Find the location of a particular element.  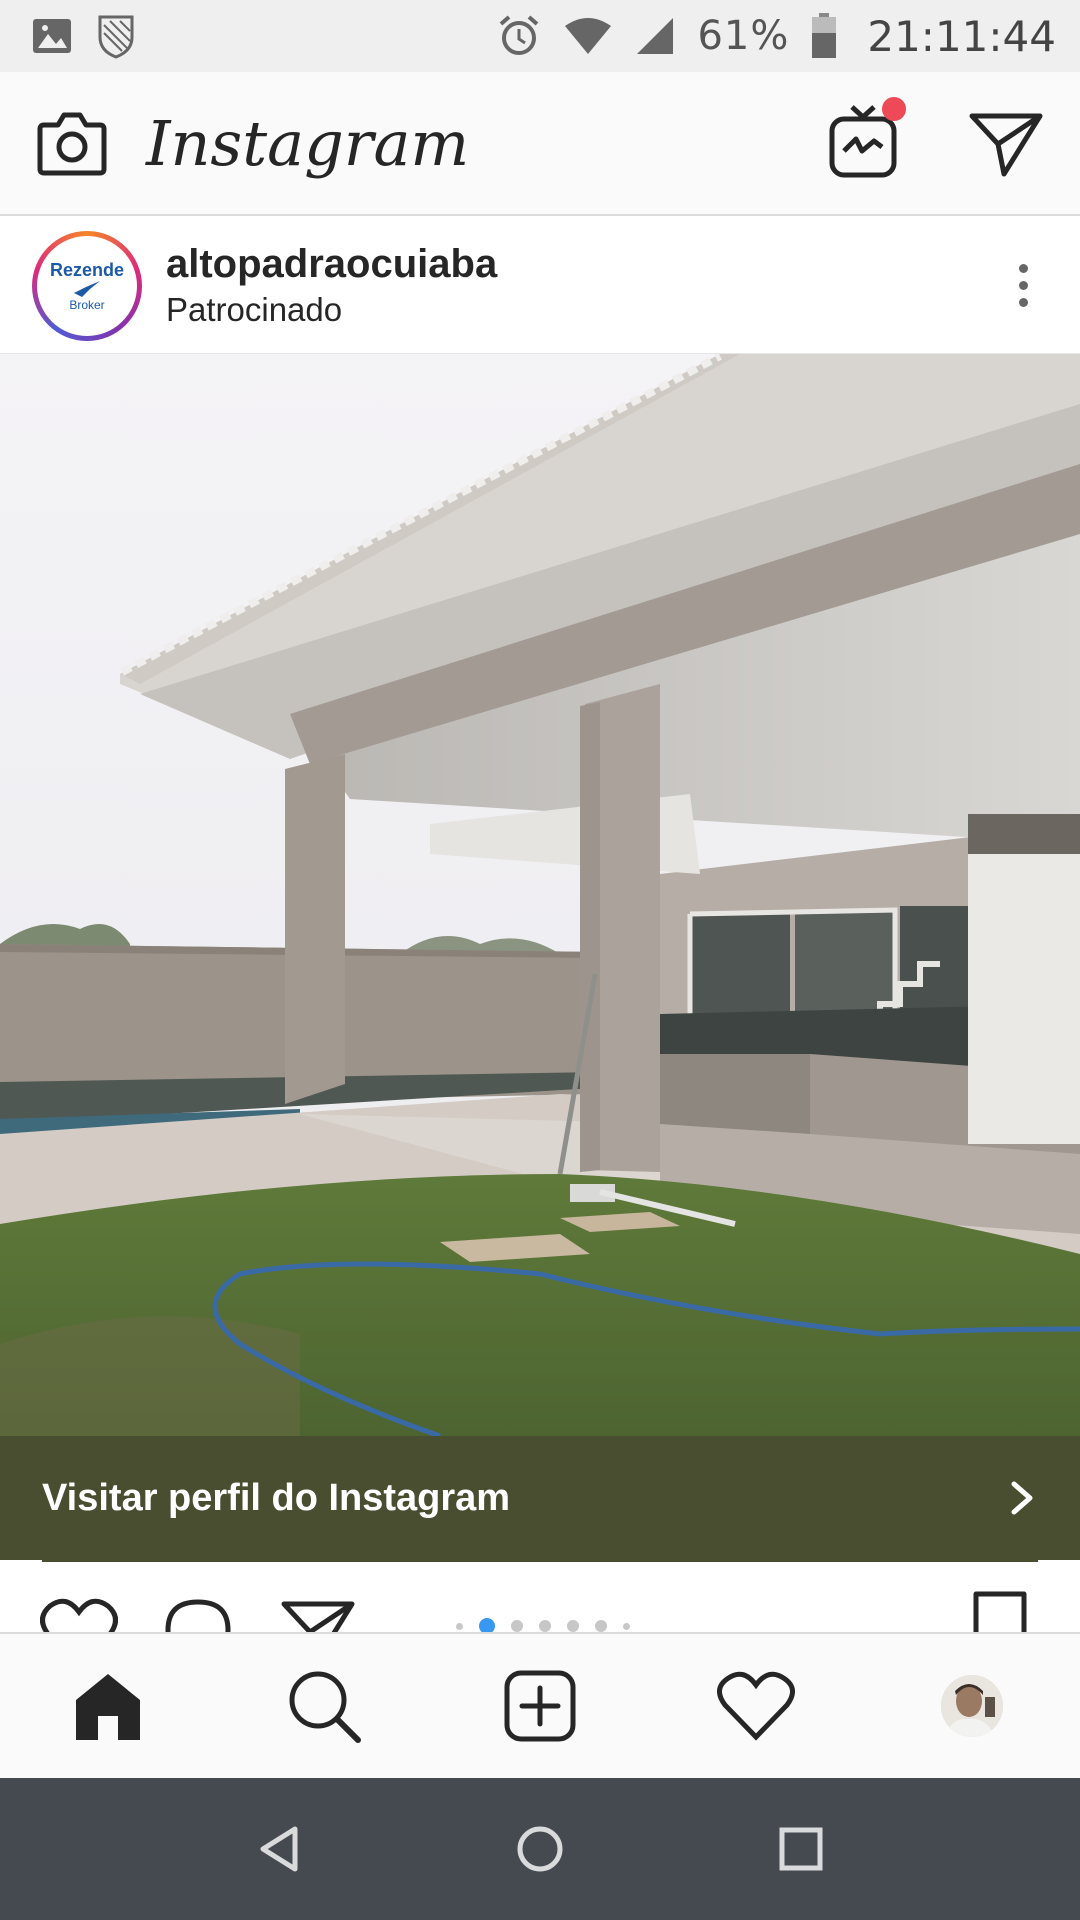

new-post-icon is located at coordinates (540, 1706).